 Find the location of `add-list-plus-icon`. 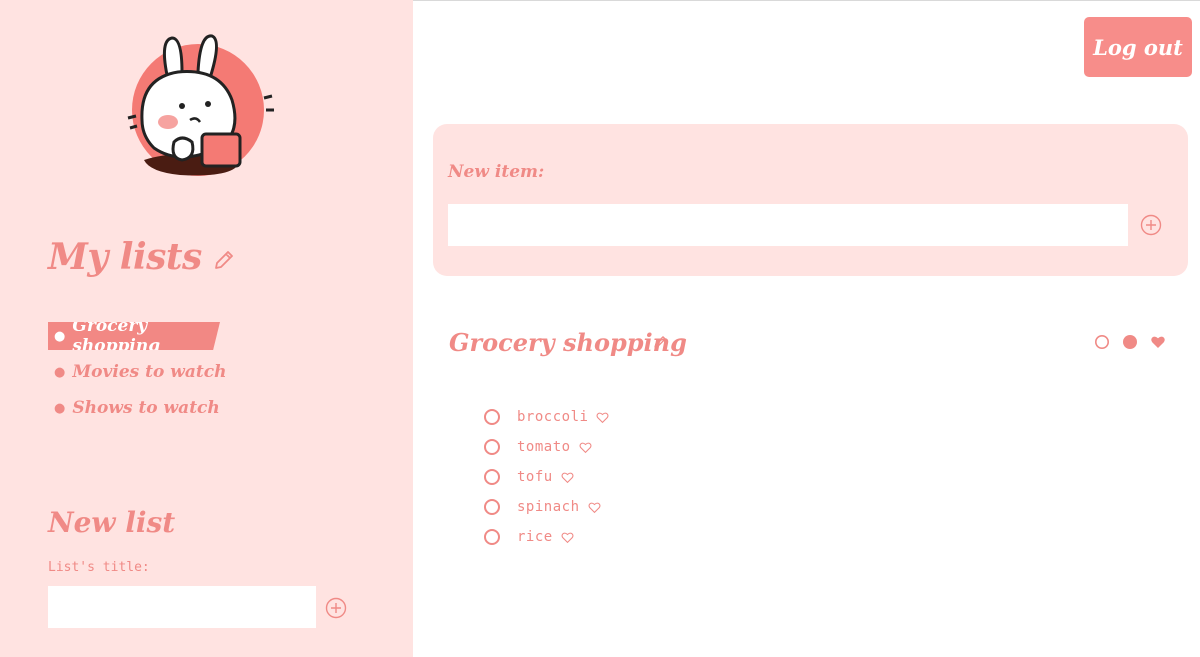

add-list-plus-icon is located at coordinates (336, 608).